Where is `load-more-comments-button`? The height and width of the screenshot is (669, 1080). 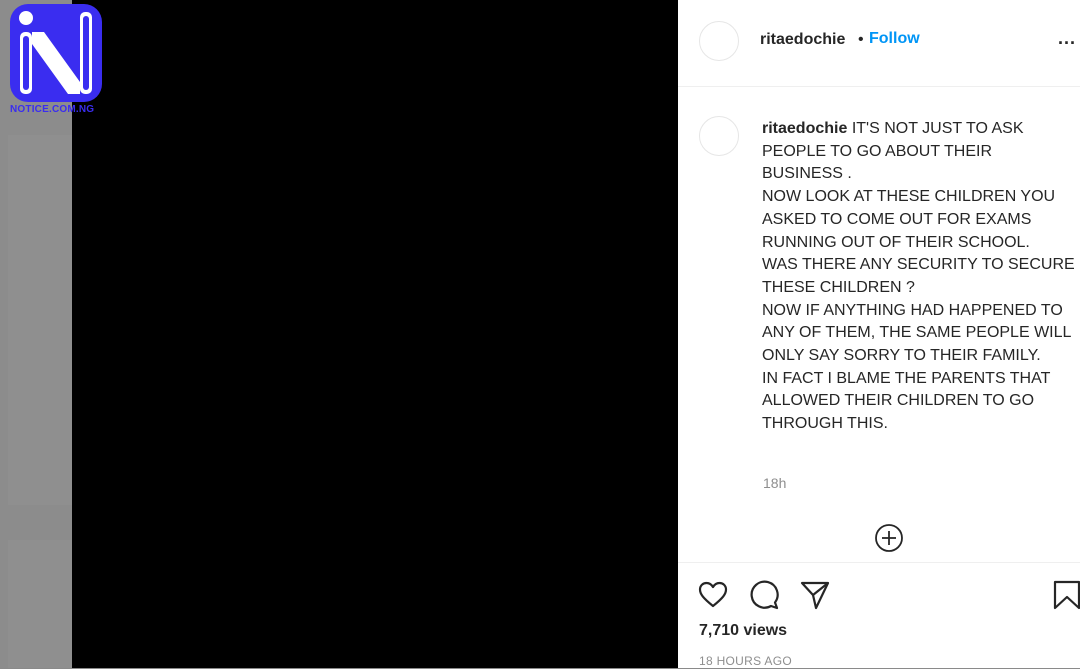 load-more-comments-button is located at coordinates (889, 538).